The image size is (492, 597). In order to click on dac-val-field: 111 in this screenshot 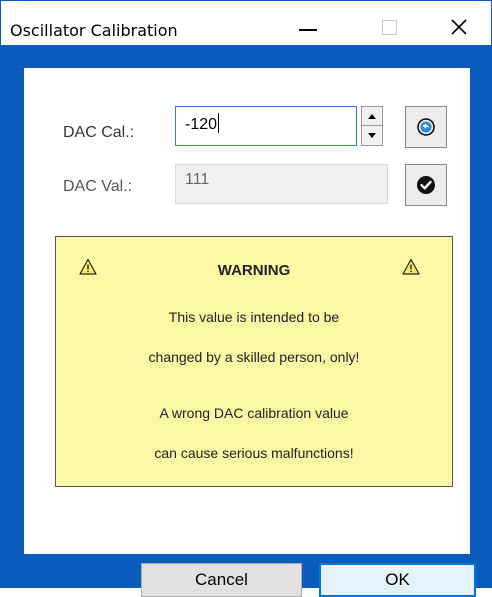, I will do `click(281, 184)`.